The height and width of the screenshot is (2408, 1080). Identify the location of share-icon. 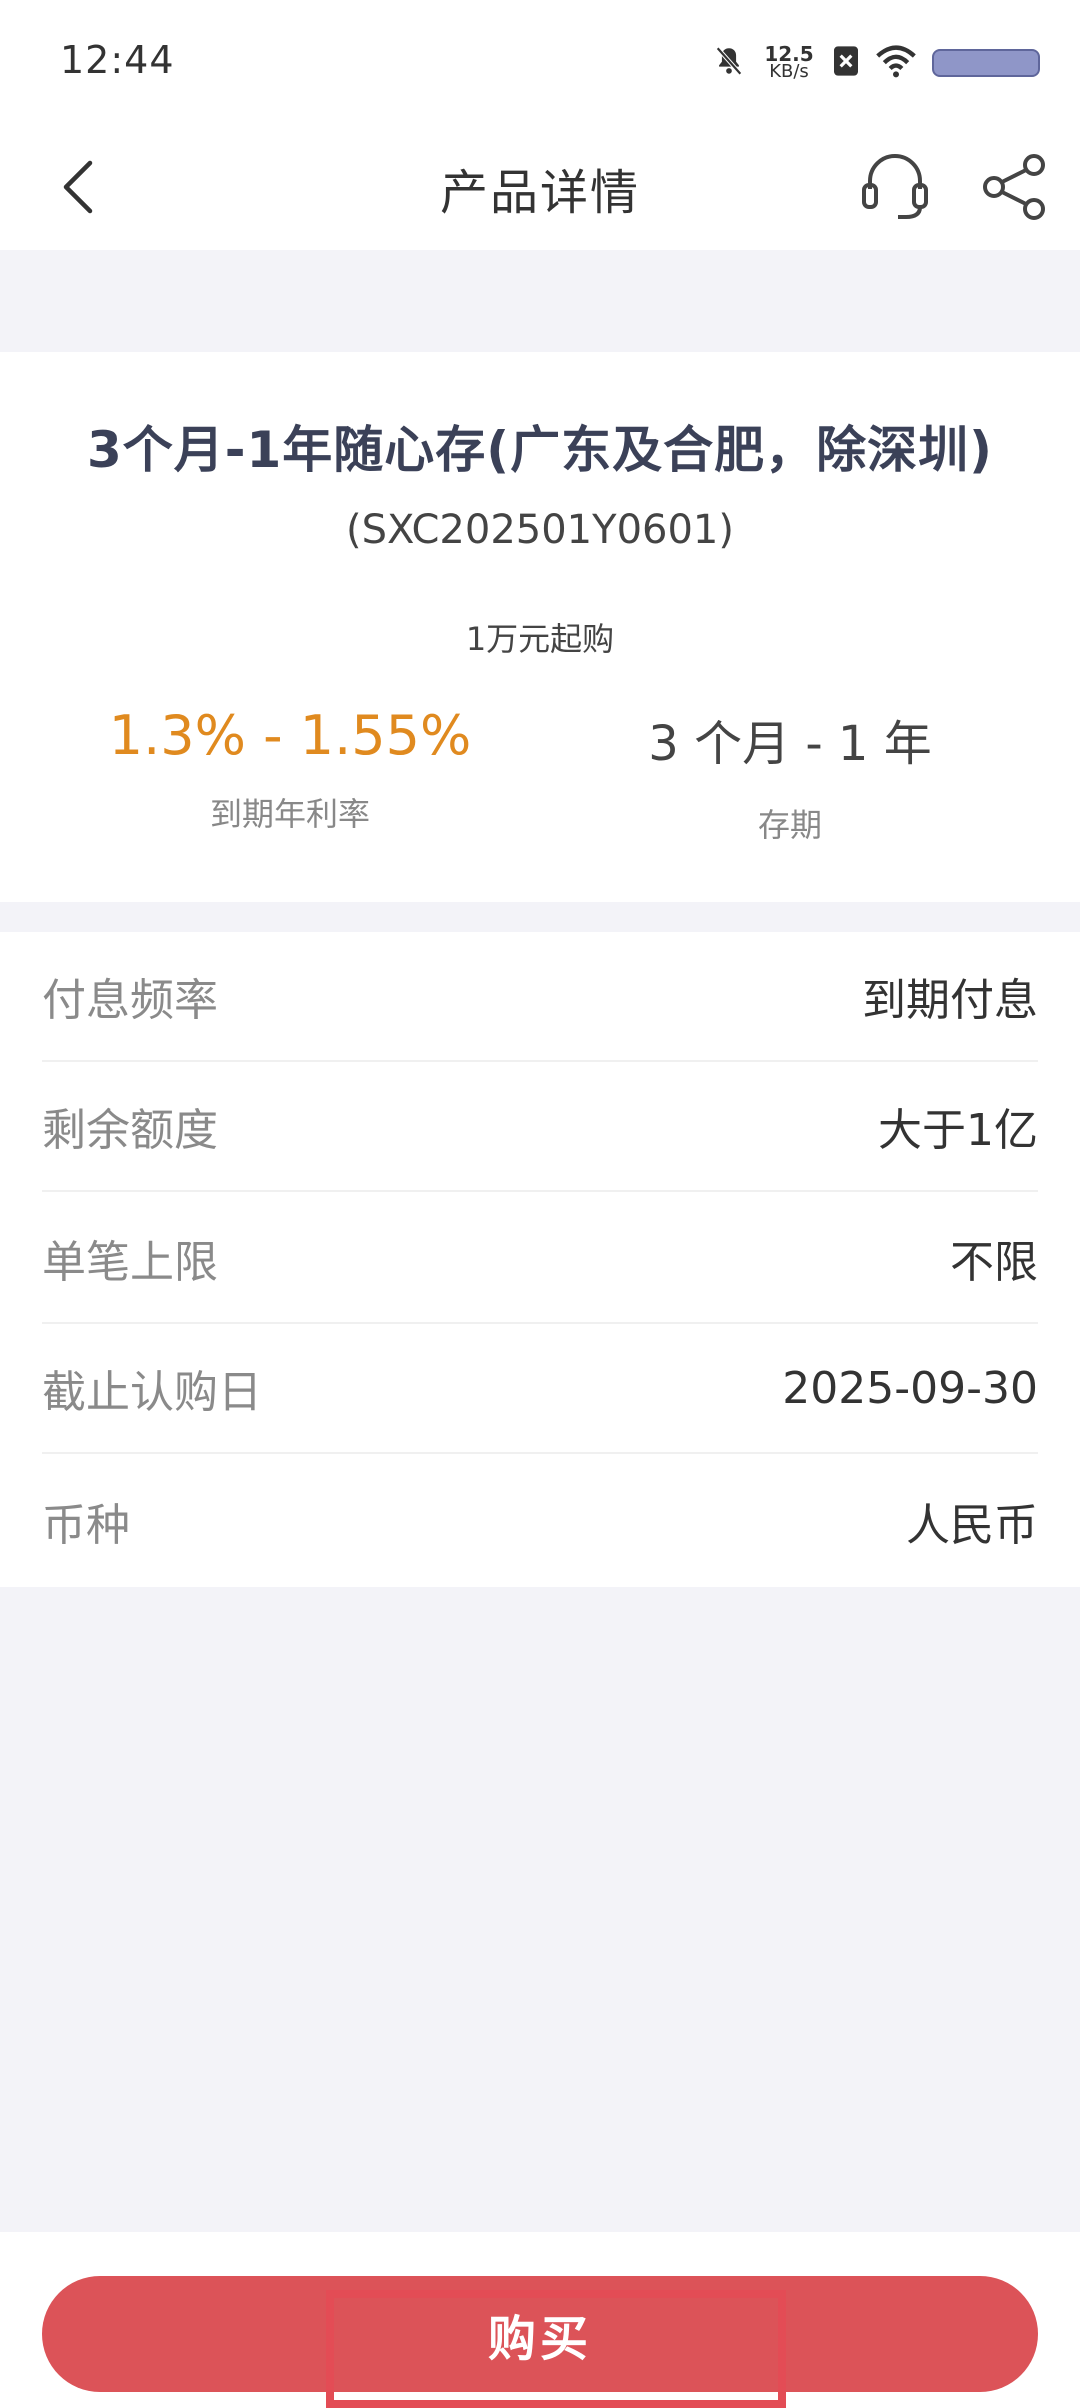
(1014, 187).